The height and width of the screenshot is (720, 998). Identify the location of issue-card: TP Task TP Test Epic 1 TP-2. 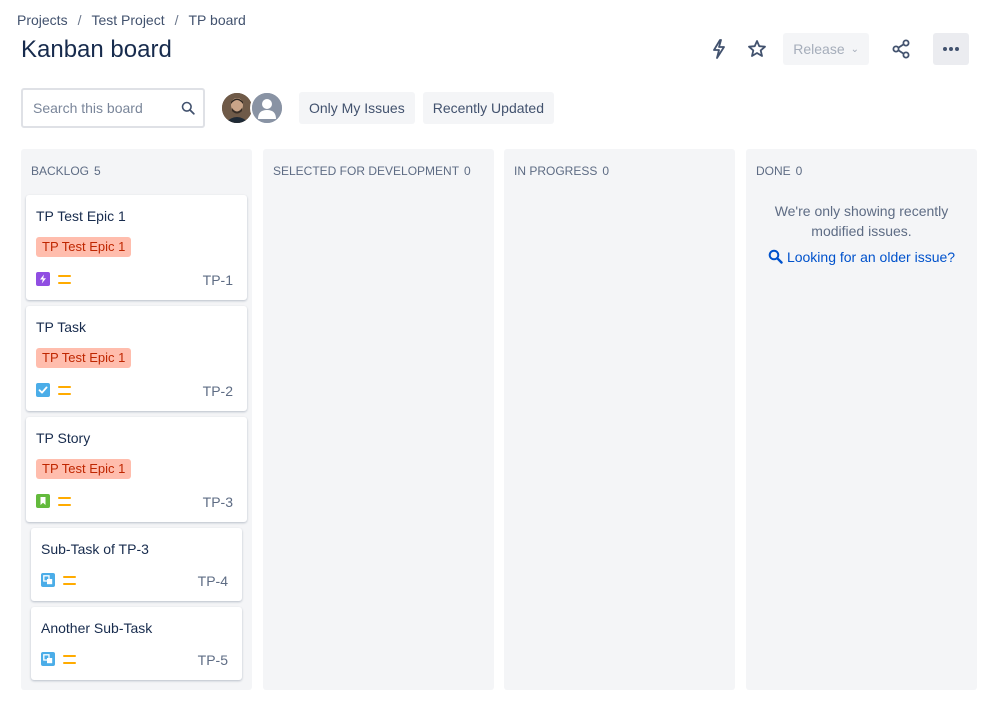
(136, 358).